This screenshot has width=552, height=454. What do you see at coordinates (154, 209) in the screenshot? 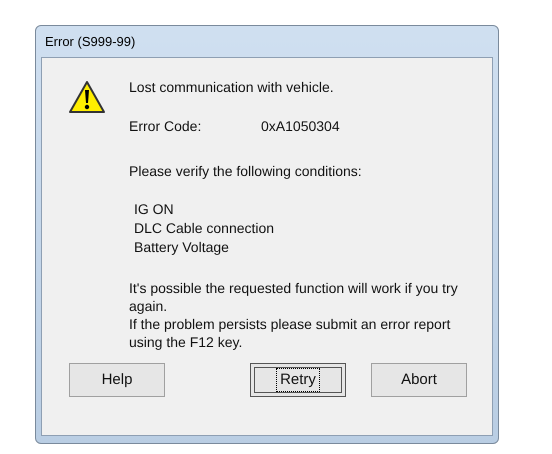
I see `condition-item: IG ON` at bounding box center [154, 209].